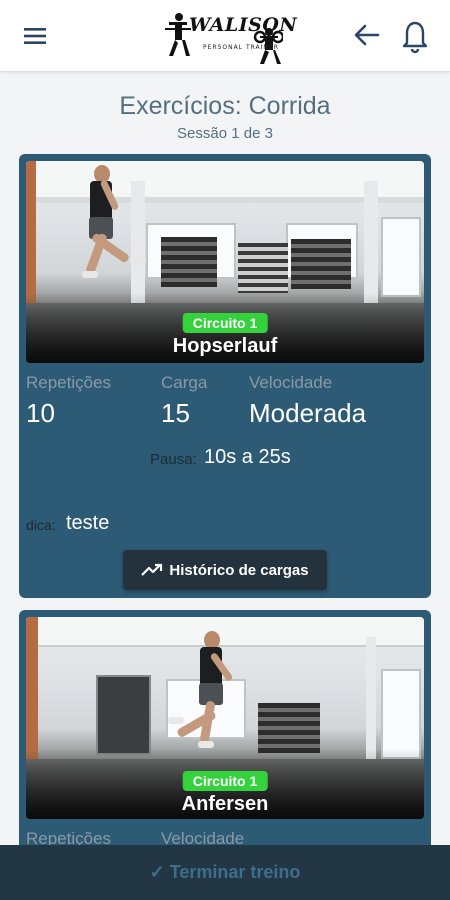 The height and width of the screenshot is (900, 450). I want to click on pause-value: 10s a 25s, so click(247, 457).